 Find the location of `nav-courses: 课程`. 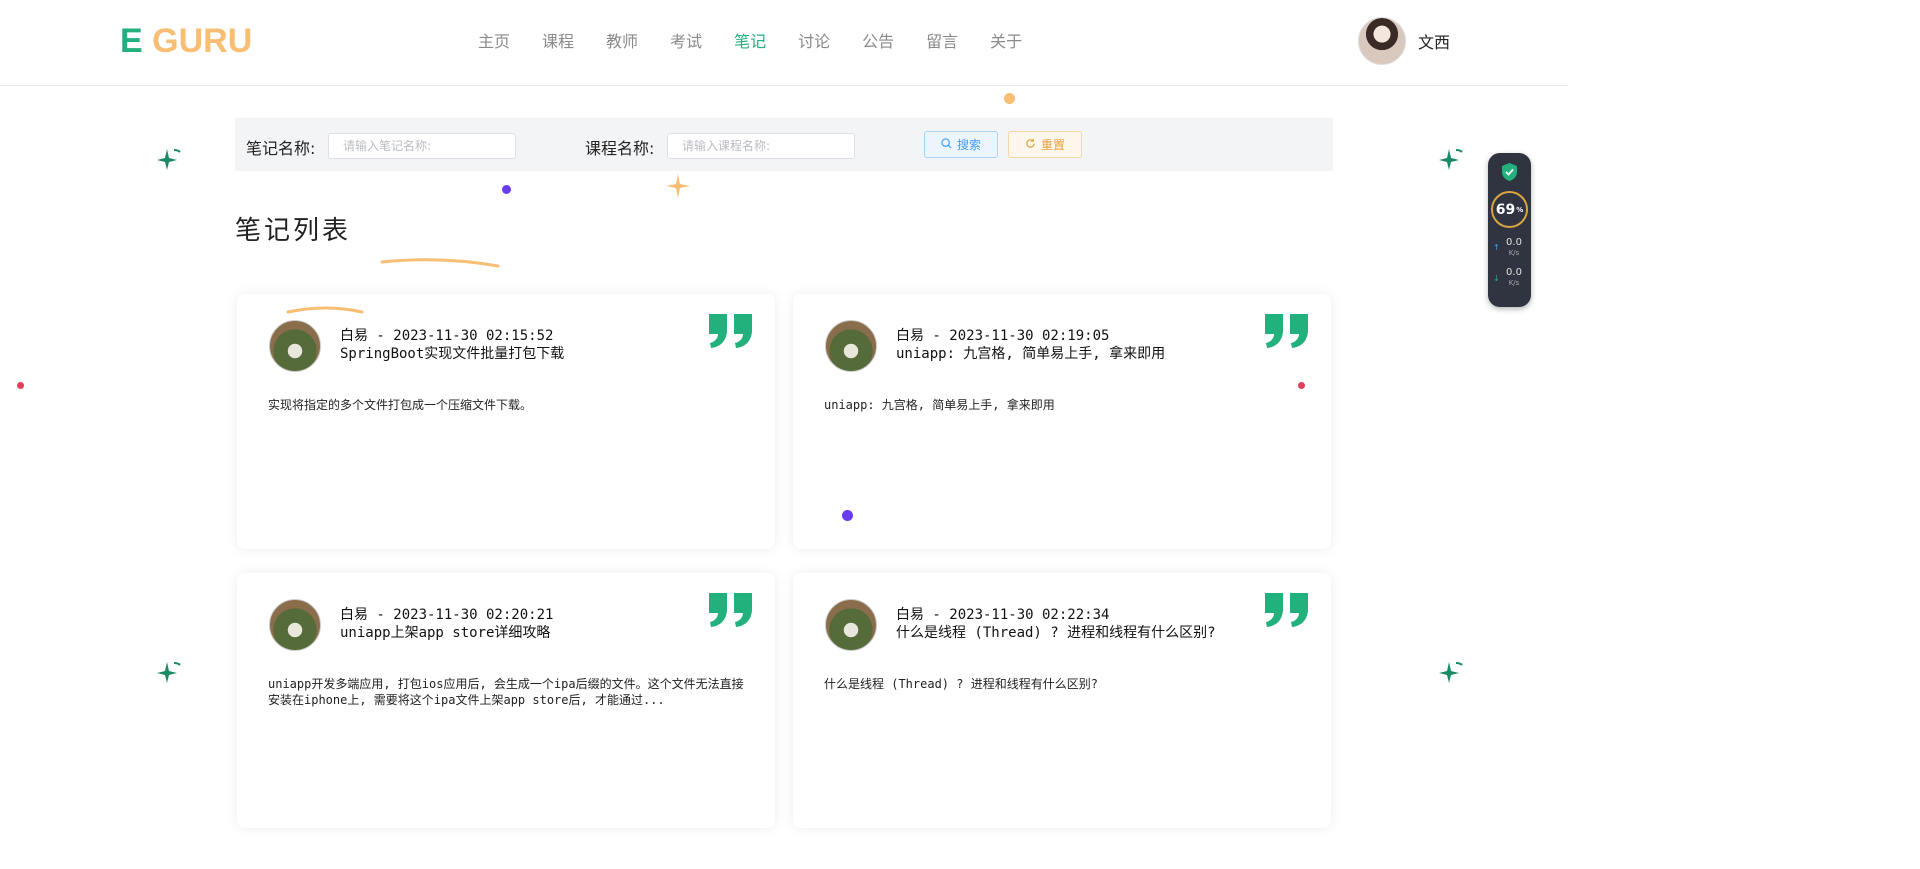

nav-courses: 课程 is located at coordinates (558, 42).